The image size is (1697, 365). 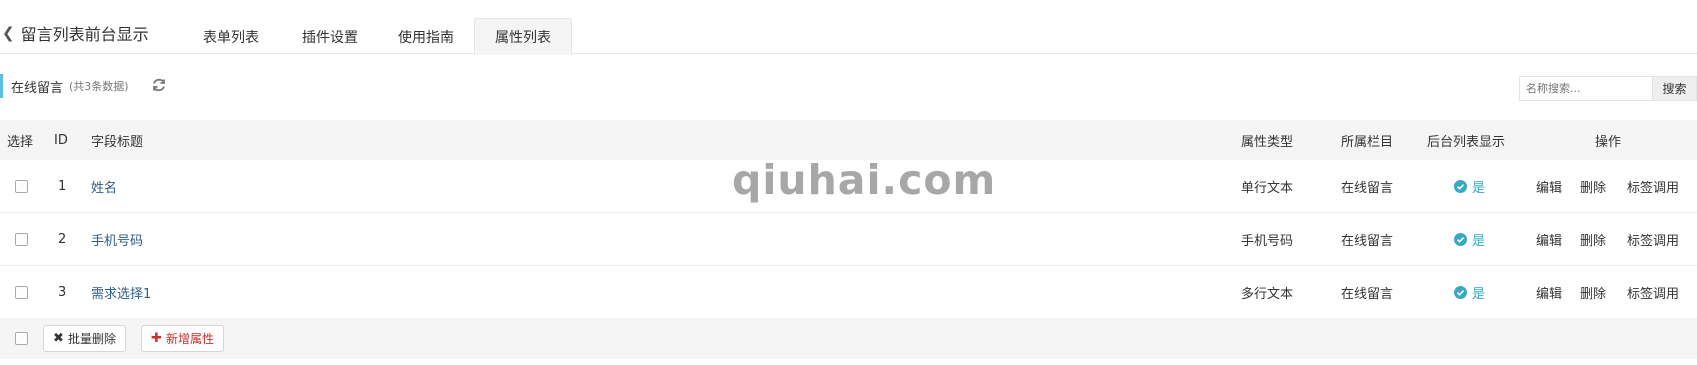 What do you see at coordinates (62, 239) in the screenshot?
I see `row-id: 2` at bounding box center [62, 239].